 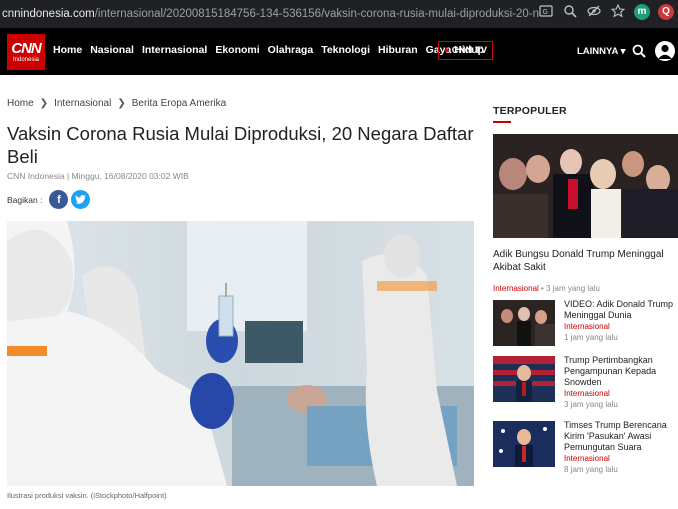 What do you see at coordinates (26, 59) in the screenshot?
I see `logo-subtext: Indonesia` at bounding box center [26, 59].